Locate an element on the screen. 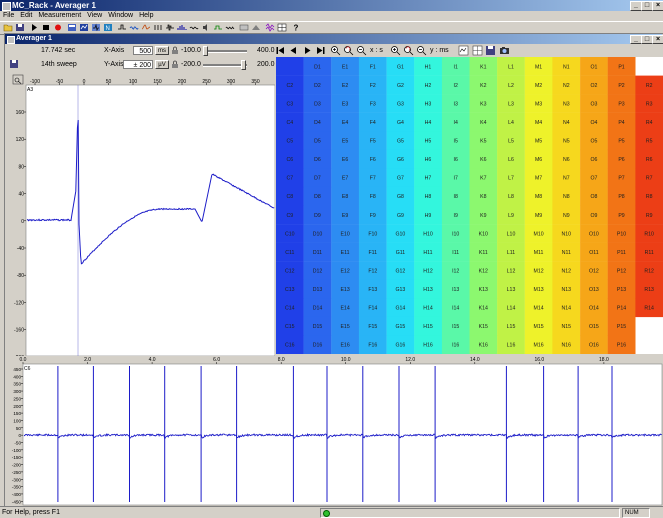 This screenshot has width=663, height=518. yaxis-value-field: ± 200 is located at coordinates (138, 64).